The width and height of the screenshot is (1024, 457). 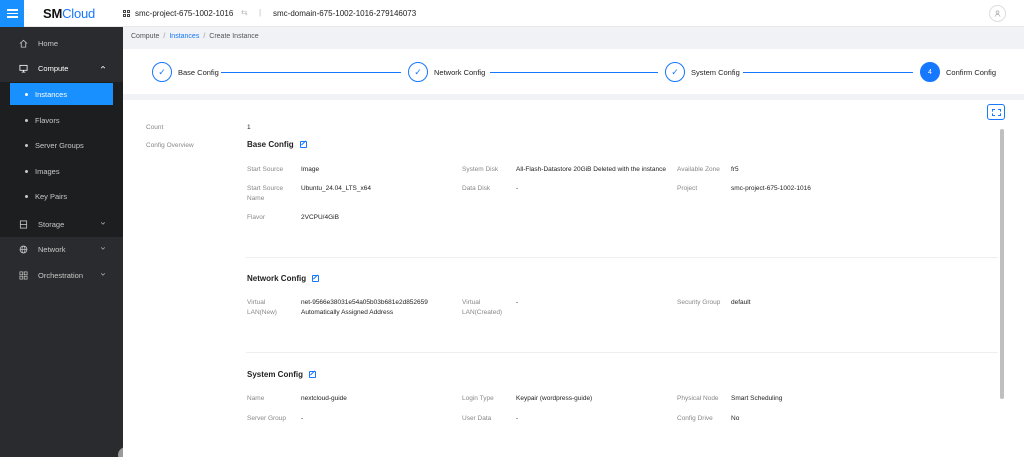 I want to click on login-type-value: Keypair (wordpress-guide), so click(x=554, y=398).